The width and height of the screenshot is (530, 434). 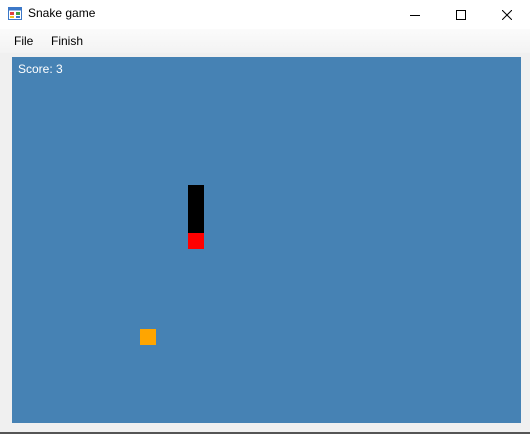 What do you see at coordinates (15, 13) in the screenshot?
I see `windows-form-icon` at bounding box center [15, 13].